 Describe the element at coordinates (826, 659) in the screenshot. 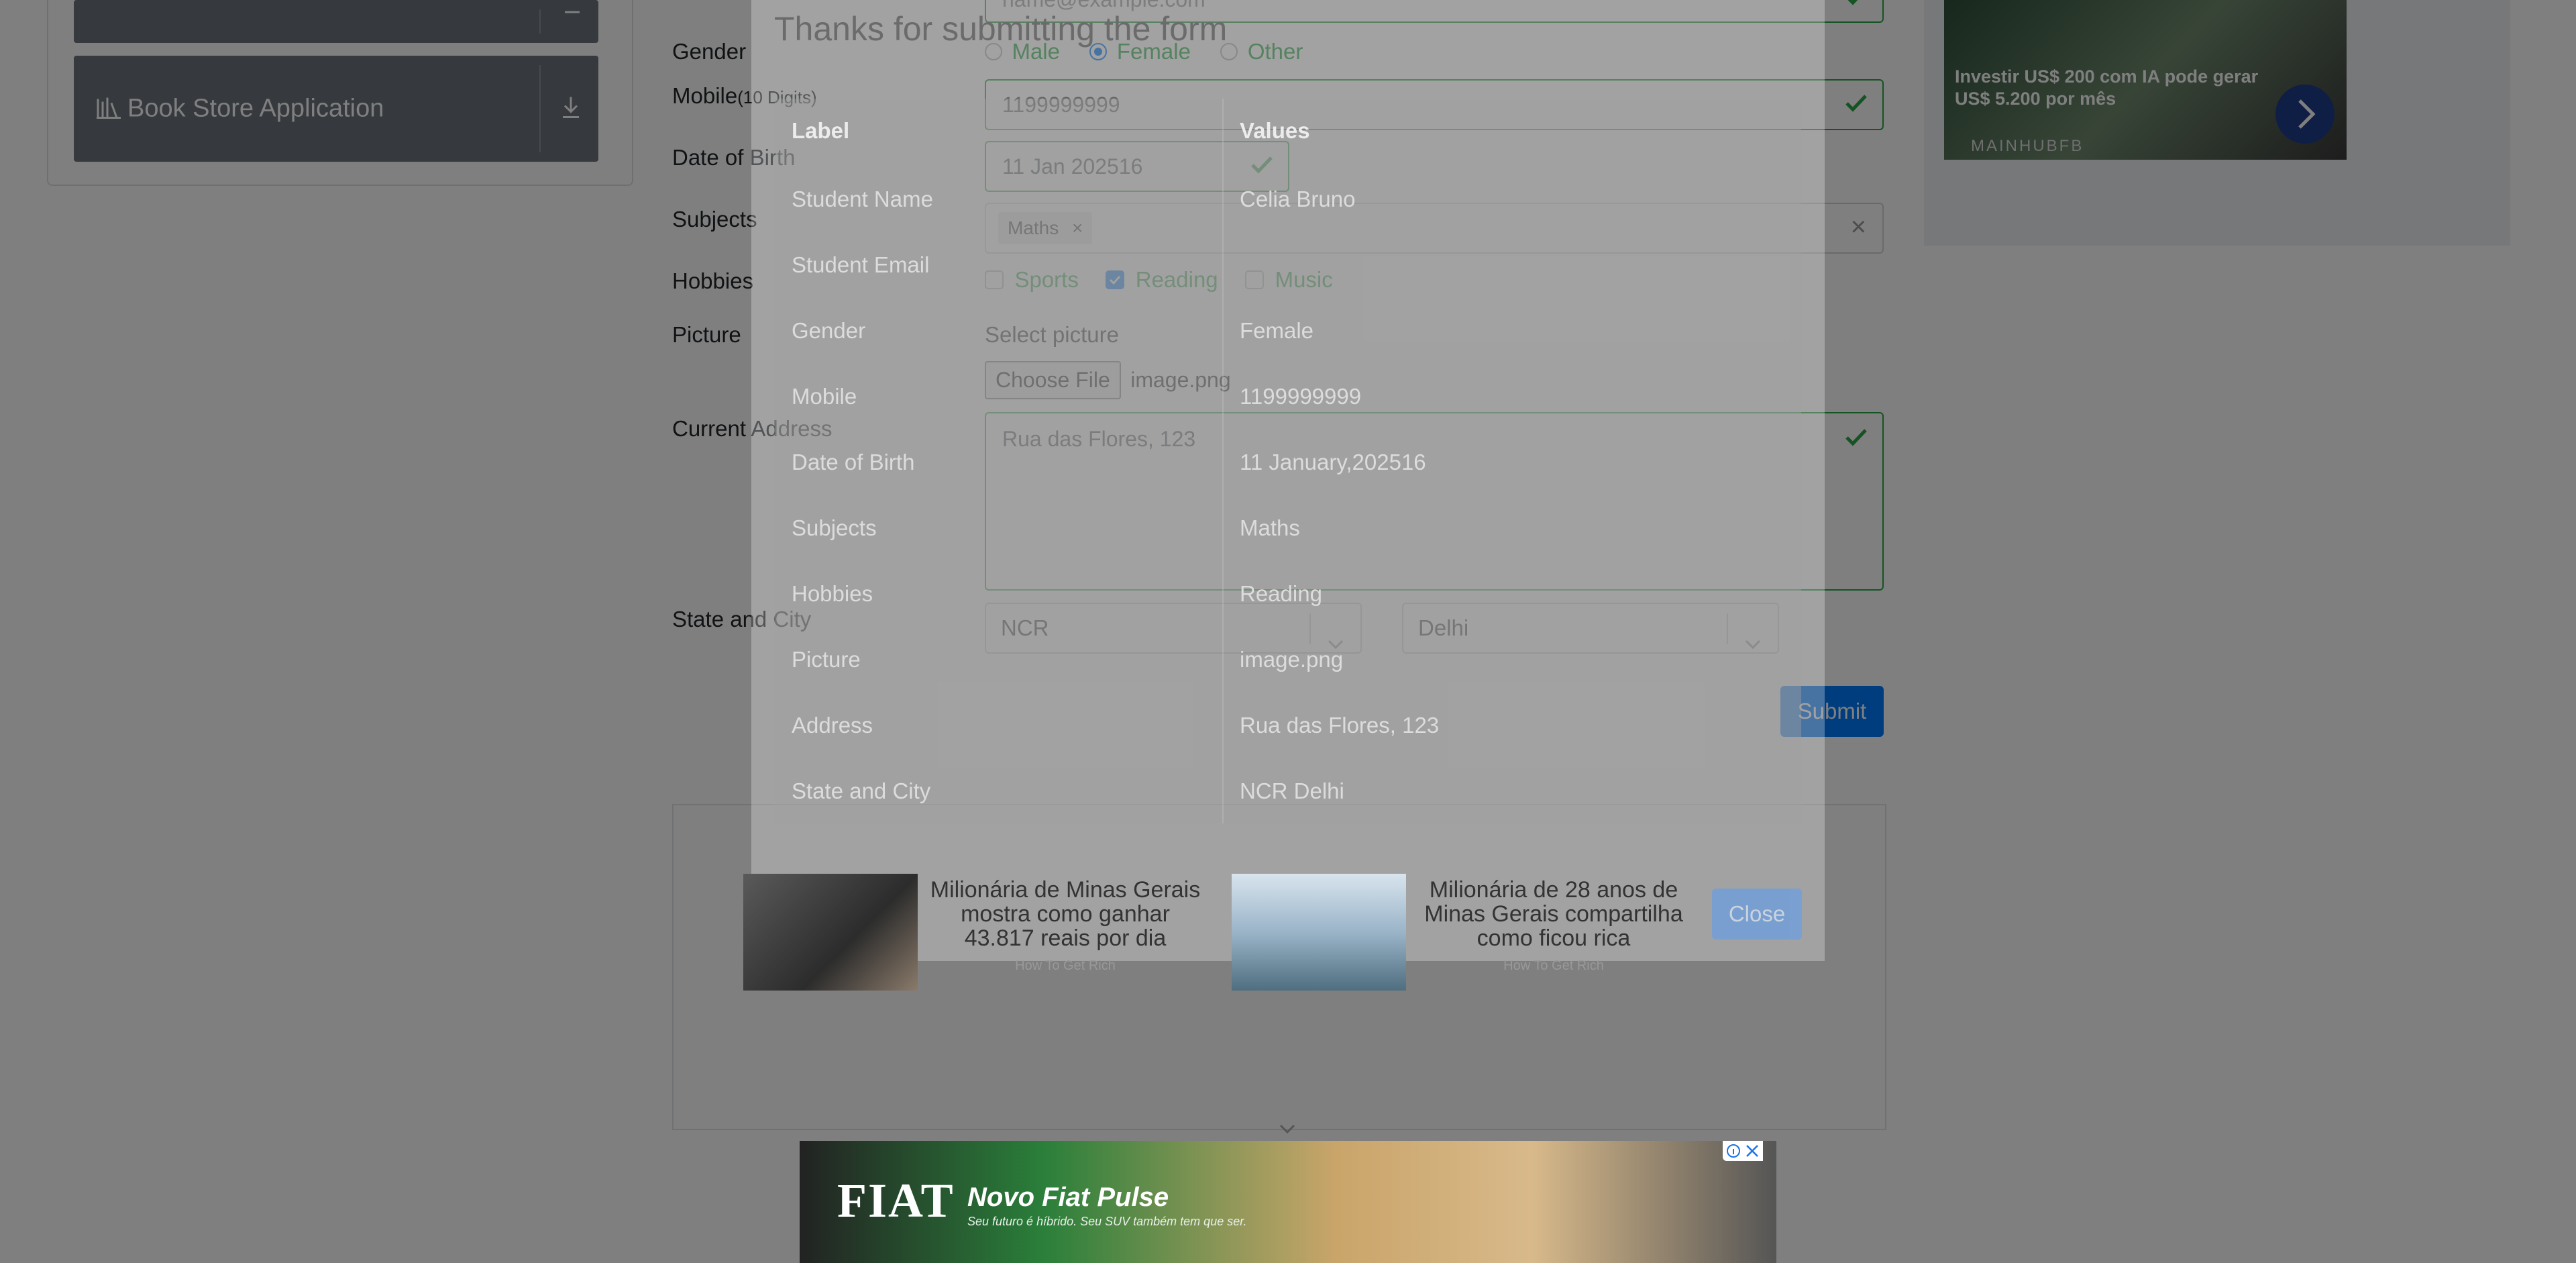

I see `table-row-label: Picture` at that location.